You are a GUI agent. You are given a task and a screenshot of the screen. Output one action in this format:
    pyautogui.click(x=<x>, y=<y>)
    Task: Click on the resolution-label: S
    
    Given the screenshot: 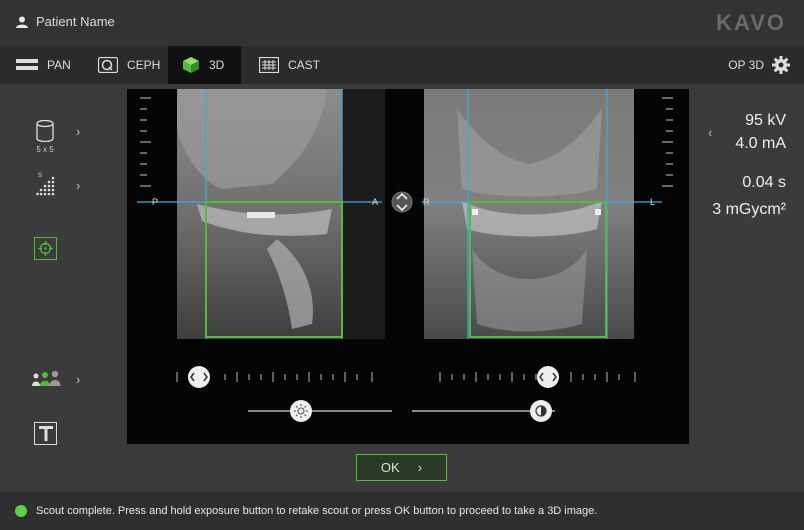 What is the action you would take?
    pyautogui.click(x=40, y=176)
    